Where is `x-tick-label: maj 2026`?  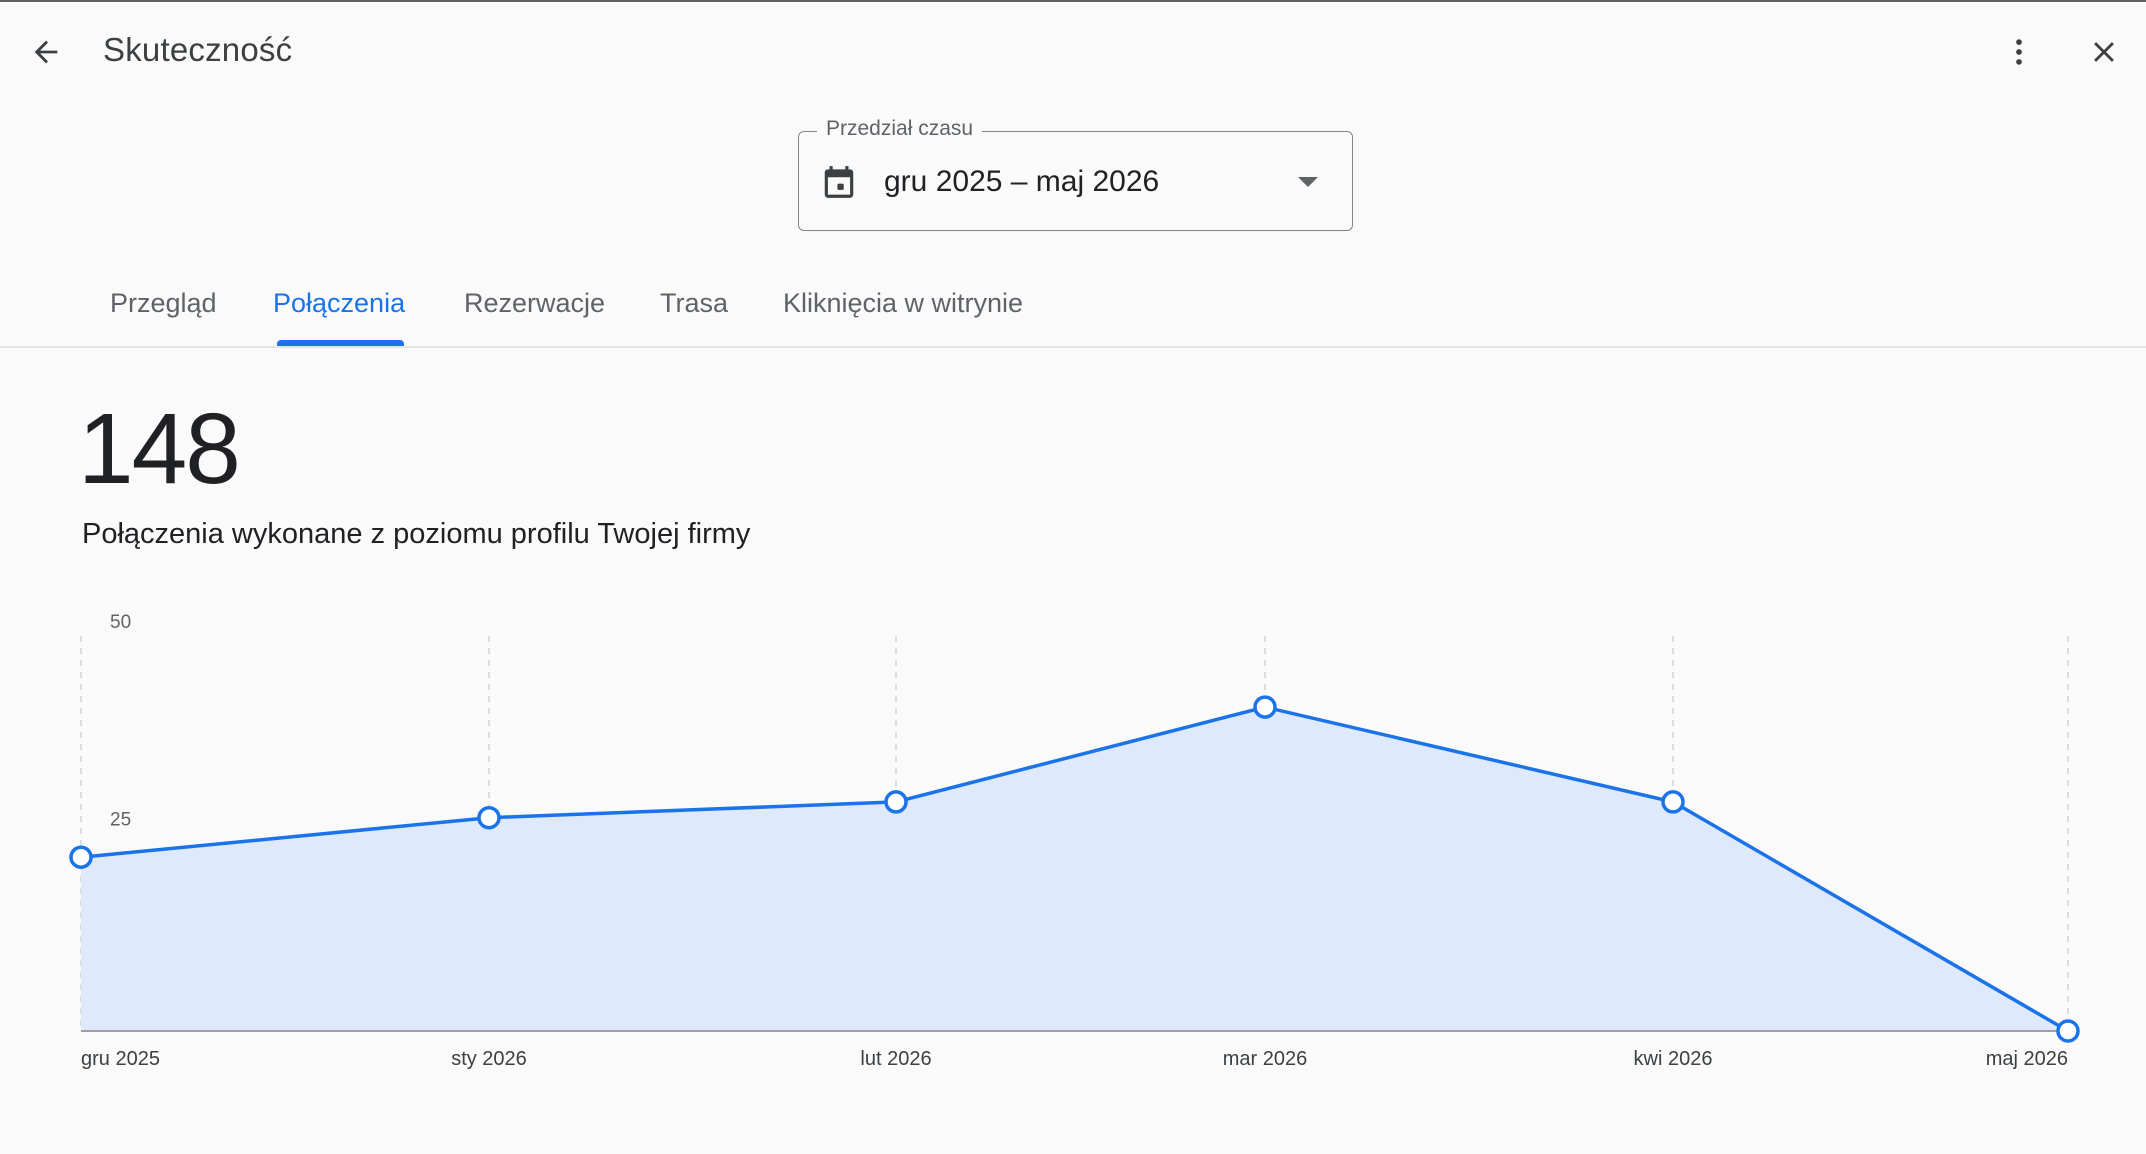 x-tick-label: maj 2026 is located at coordinates (2027, 1059).